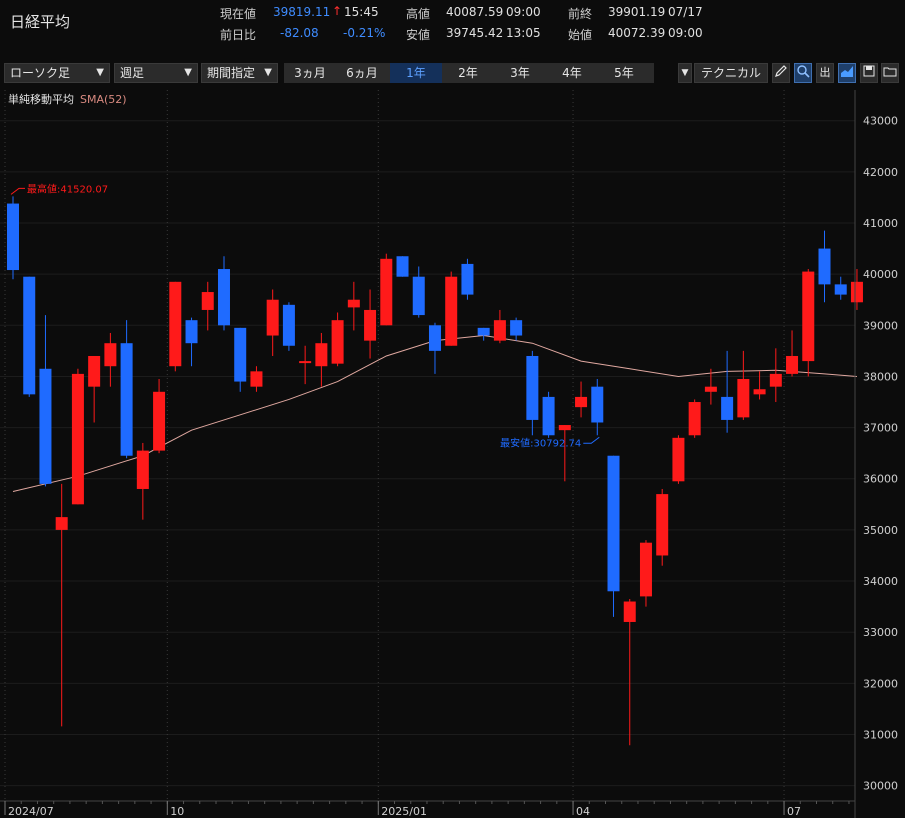  I want to click on indicator-label: 単純移動平均, so click(41, 99).